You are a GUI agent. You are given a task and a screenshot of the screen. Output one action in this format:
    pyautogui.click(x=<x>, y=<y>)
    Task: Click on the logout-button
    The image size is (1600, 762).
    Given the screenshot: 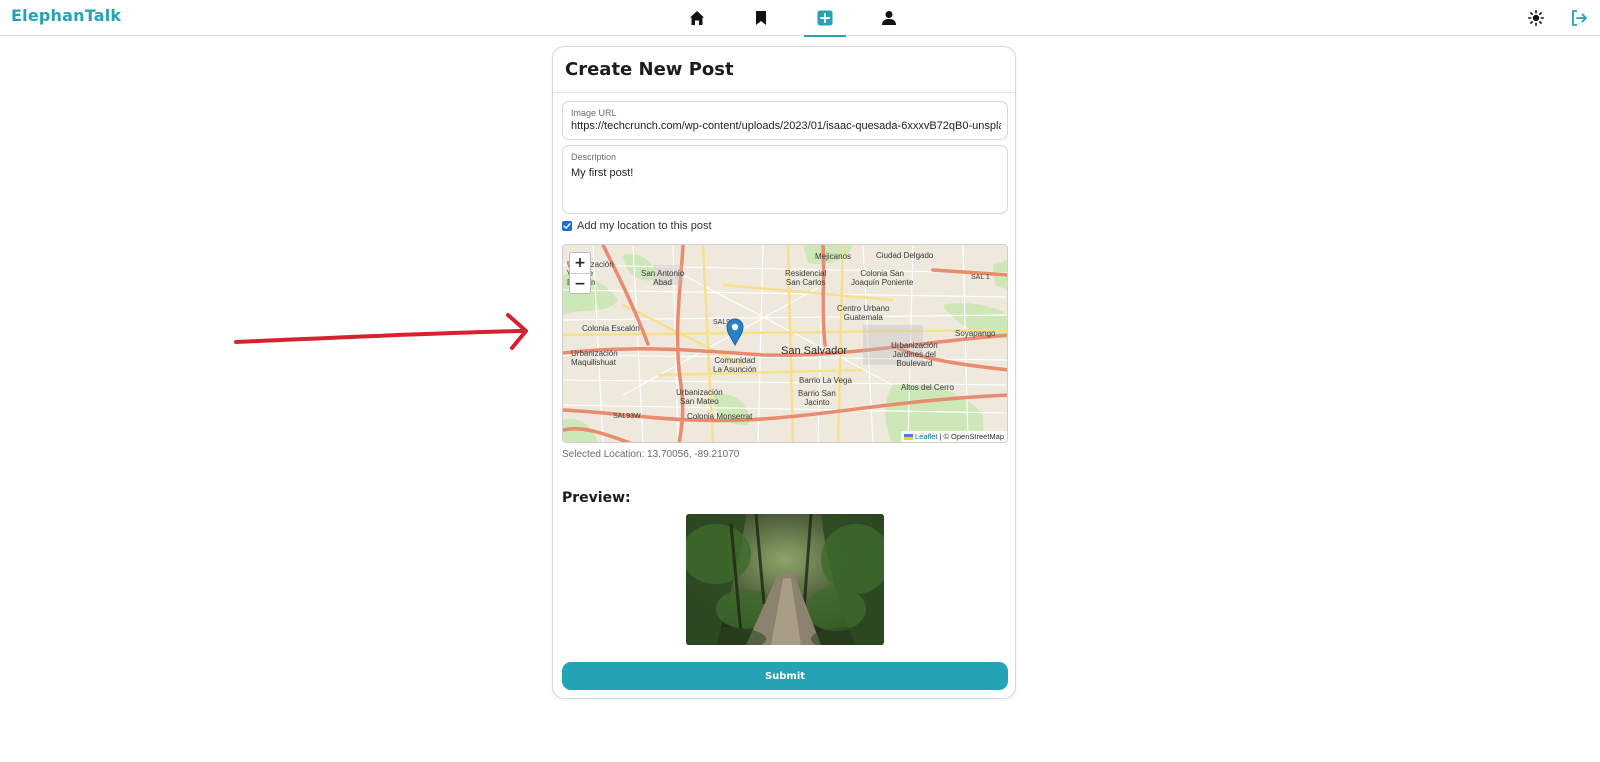 What is the action you would take?
    pyautogui.click(x=1578, y=18)
    